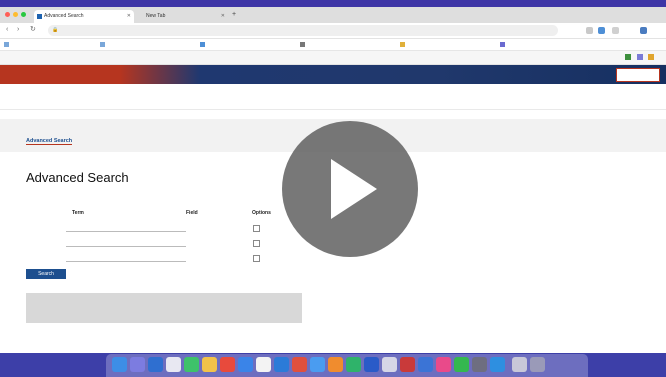 Image resolution: width=666 pixels, height=377 pixels. Describe the element at coordinates (234, 15) in the screenshot. I see `new-tab-icon: +` at that location.